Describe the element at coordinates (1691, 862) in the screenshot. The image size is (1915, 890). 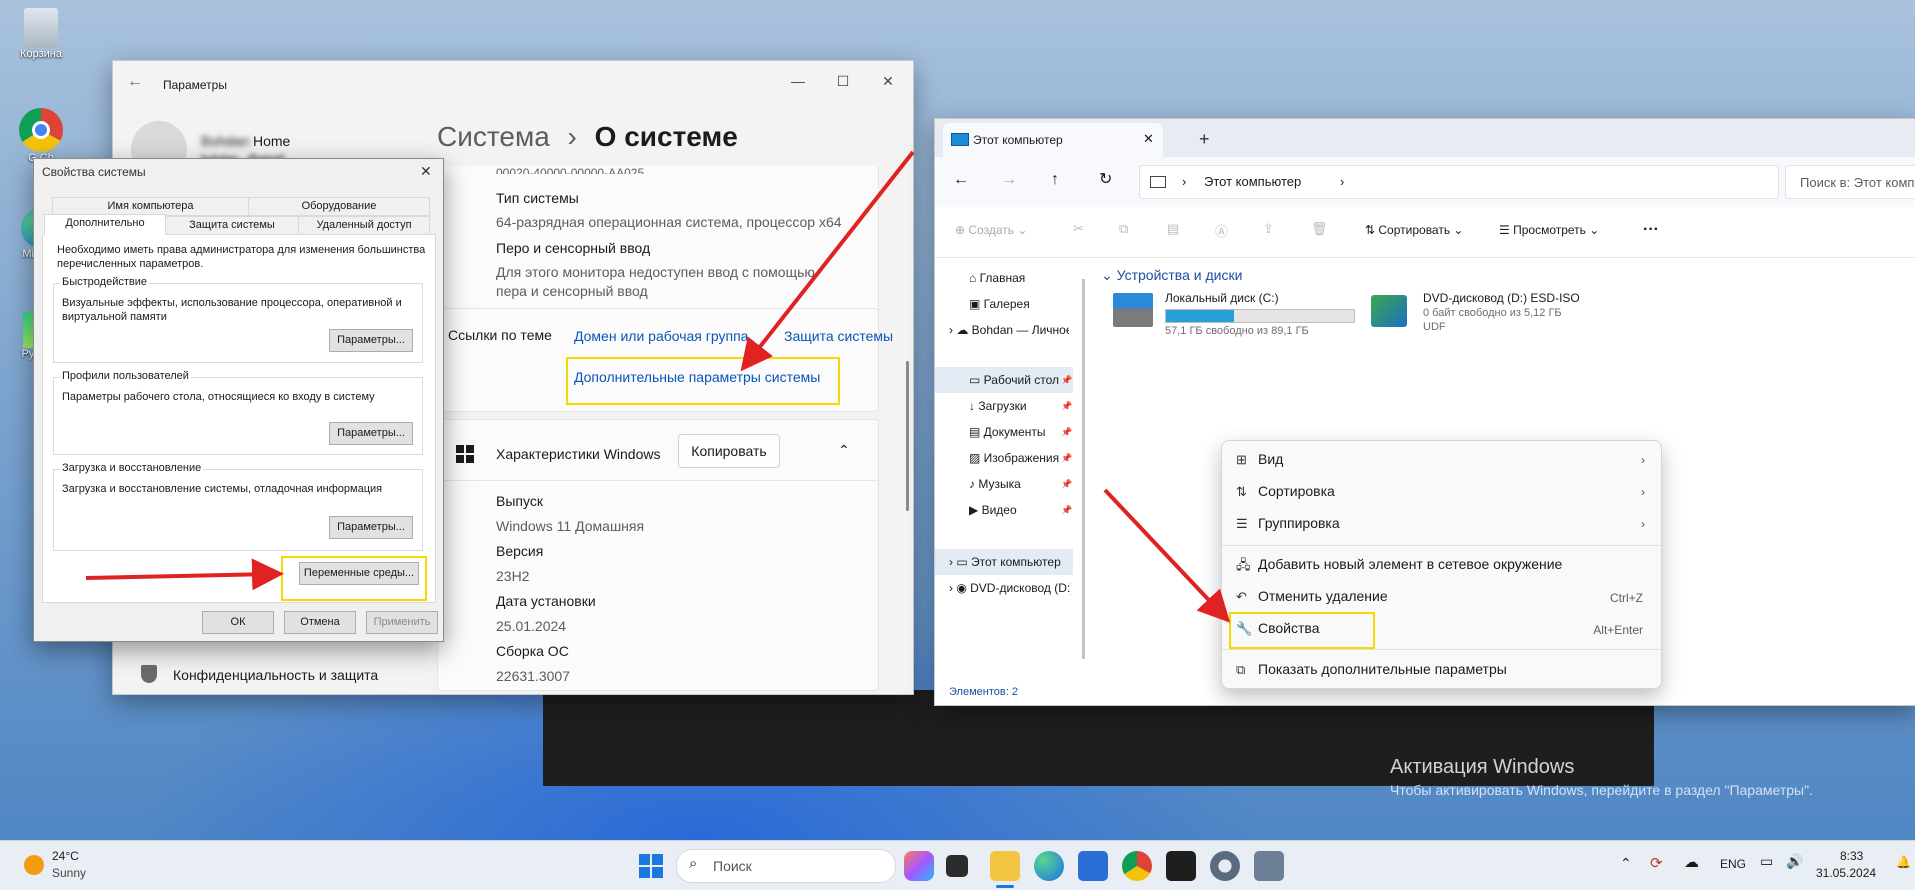
I see `onedrive-icon: ☁` at that location.